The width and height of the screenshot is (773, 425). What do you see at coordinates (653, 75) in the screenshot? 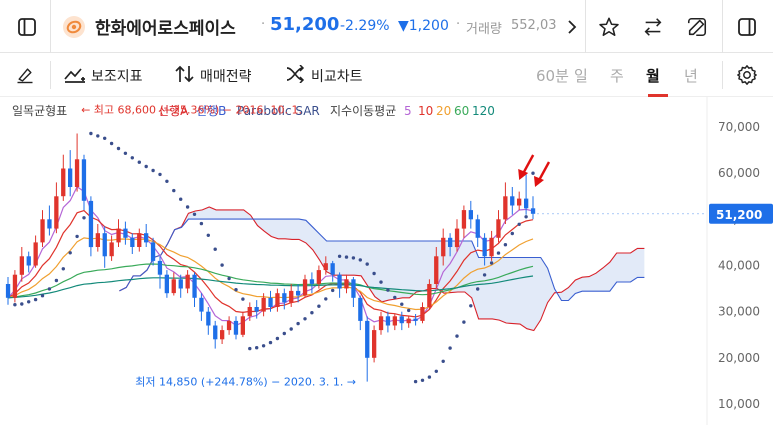
I see `period-option: 월` at bounding box center [653, 75].